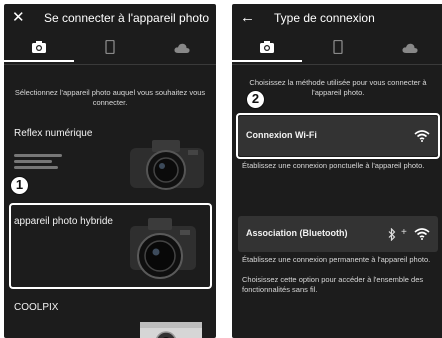 The image size is (442, 338). I want to click on camera-option-reflex: Reflex numérique, so click(110, 157).